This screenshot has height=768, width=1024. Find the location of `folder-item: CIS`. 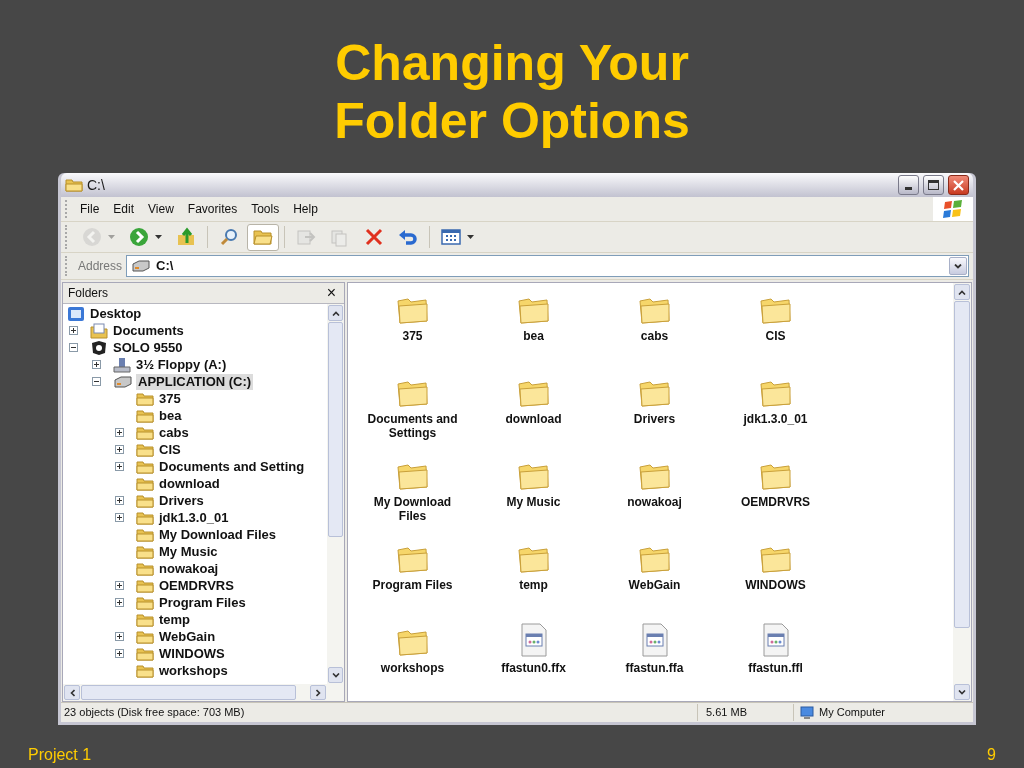

folder-item: CIS is located at coordinates (775, 330).